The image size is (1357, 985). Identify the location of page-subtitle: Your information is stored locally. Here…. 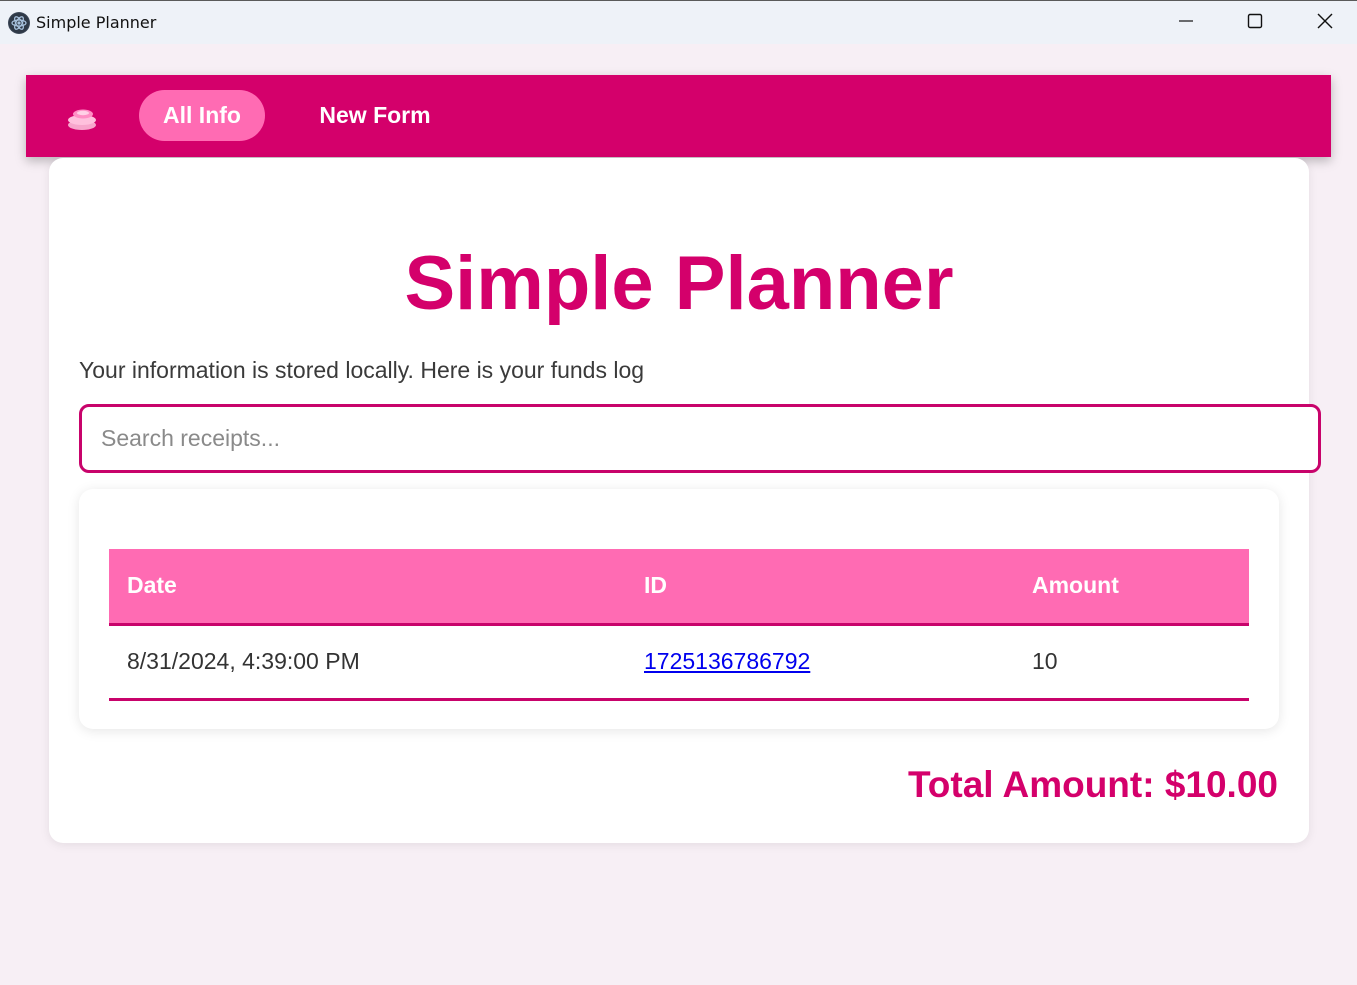
(362, 370).